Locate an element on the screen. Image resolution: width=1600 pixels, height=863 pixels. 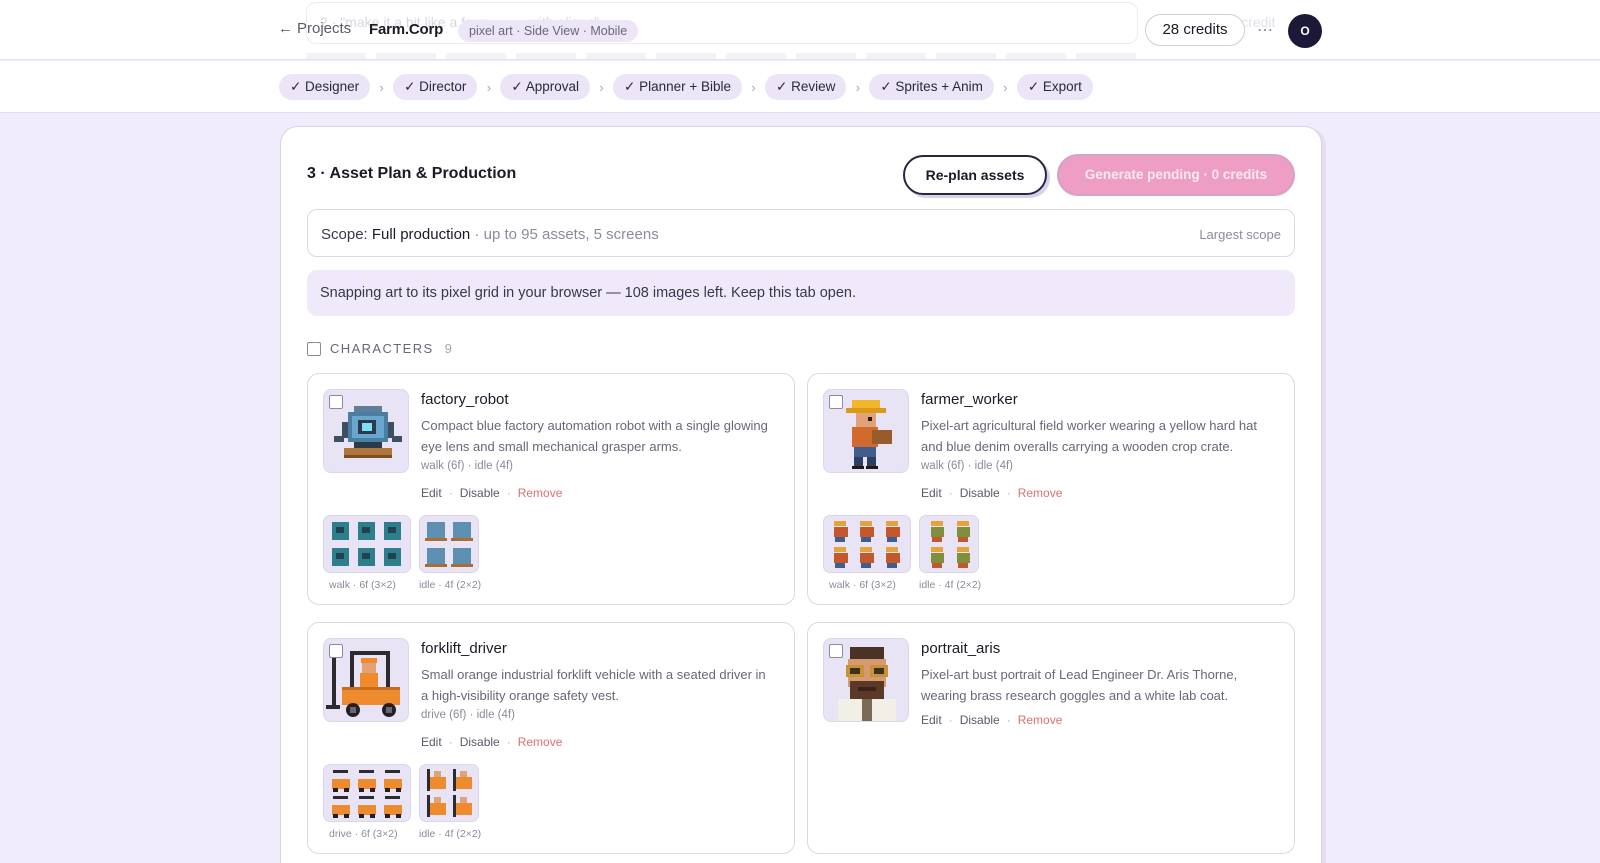
scope-detail: · up to 95 assets, 5 screens is located at coordinates (564, 234).